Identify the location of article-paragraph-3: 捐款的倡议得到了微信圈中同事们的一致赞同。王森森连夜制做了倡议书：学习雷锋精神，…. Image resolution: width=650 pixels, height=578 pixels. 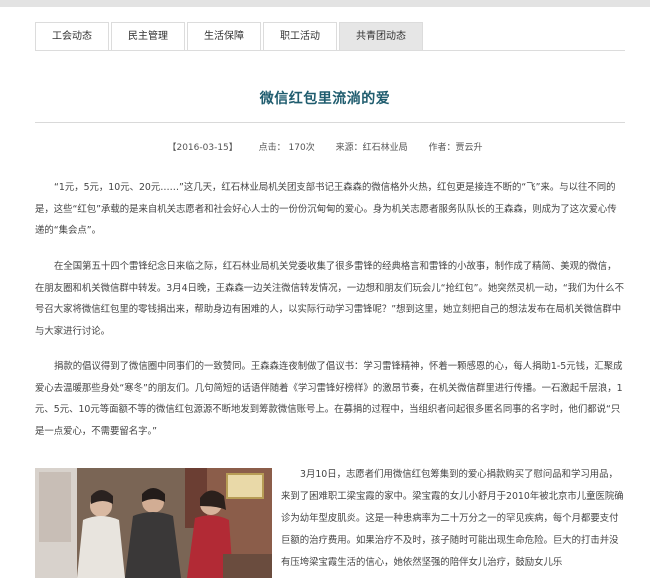
(329, 399).